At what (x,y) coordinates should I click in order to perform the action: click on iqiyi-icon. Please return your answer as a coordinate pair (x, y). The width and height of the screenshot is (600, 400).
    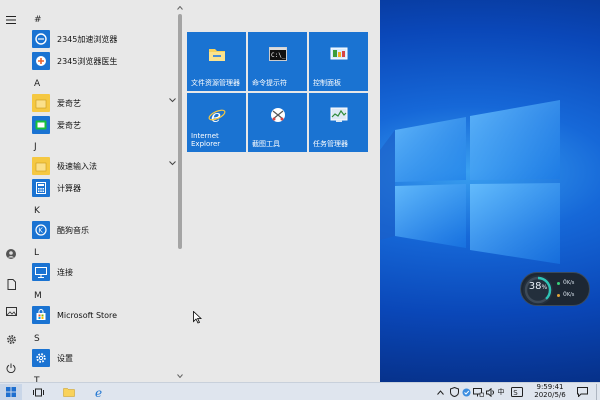
    Looking at the image, I should click on (41, 125).